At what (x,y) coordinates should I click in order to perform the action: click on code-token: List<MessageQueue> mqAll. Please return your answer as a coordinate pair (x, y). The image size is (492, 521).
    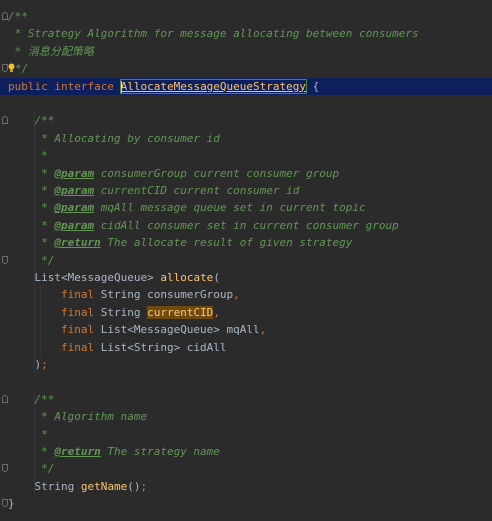
    Looking at the image, I should click on (180, 330).